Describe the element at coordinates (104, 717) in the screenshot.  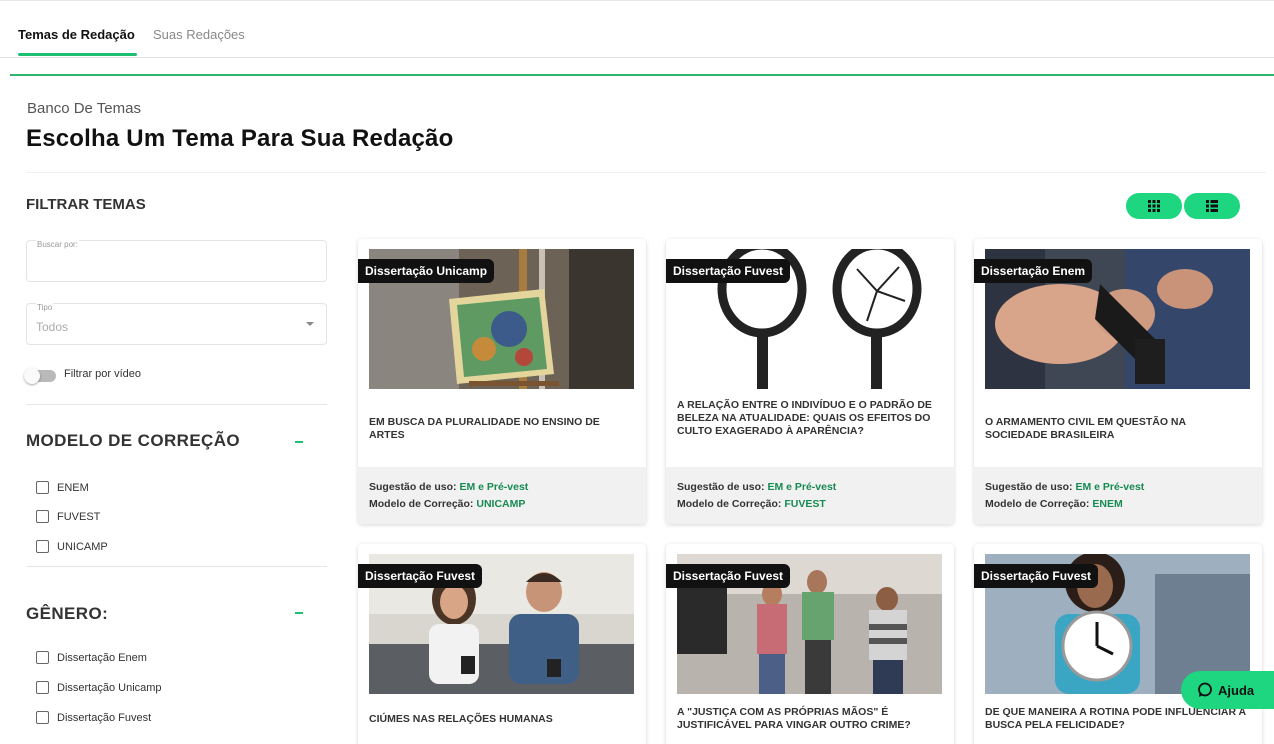
I see `checkbox-label: Dissertação Fuvest` at that location.